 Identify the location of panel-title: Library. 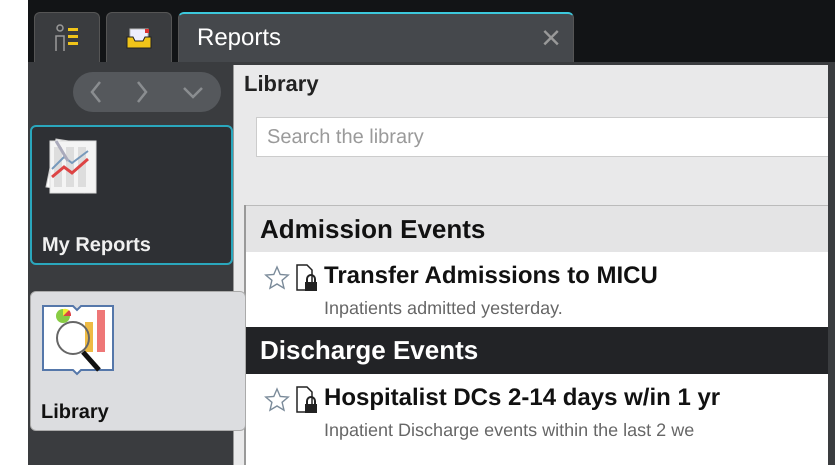
(281, 84).